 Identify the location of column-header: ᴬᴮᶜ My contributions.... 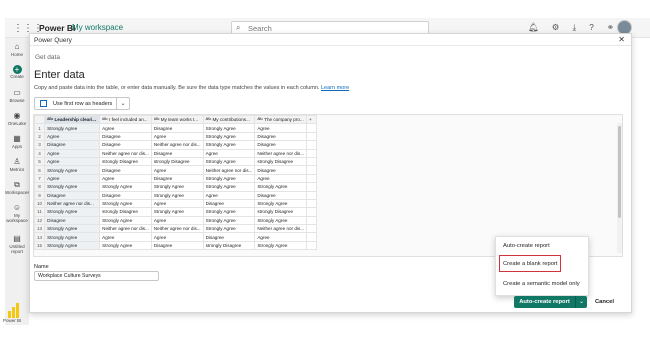
(229, 120).